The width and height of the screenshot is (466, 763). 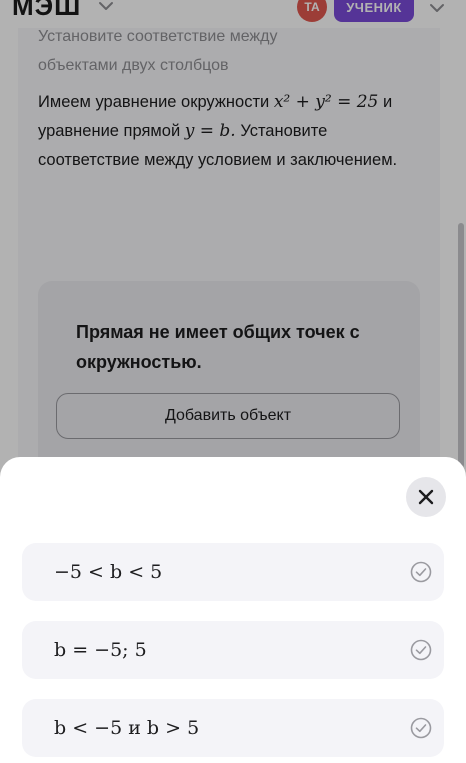 What do you see at coordinates (233, 650) in the screenshot?
I see `option-item: b = −5; 5` at bounding box center [233, 650].